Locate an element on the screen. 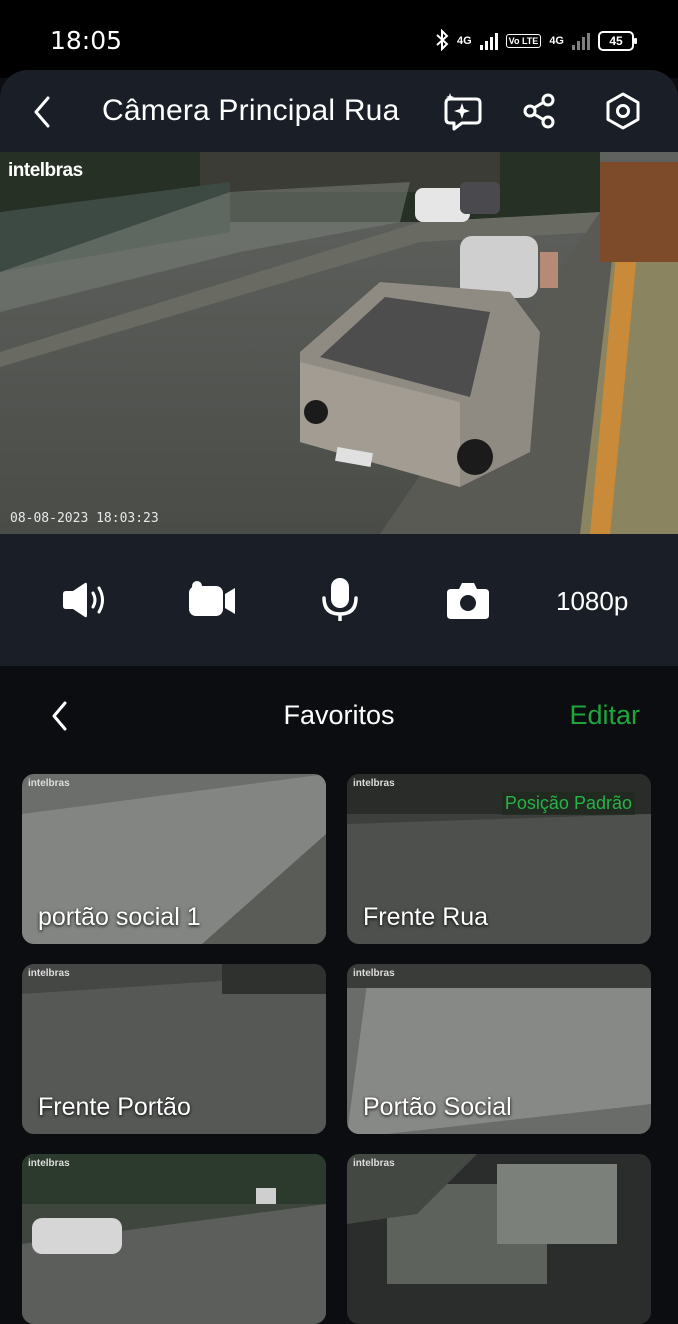 The image size is (678, 1324). video-record-icon is located at coordinates (212, 598).